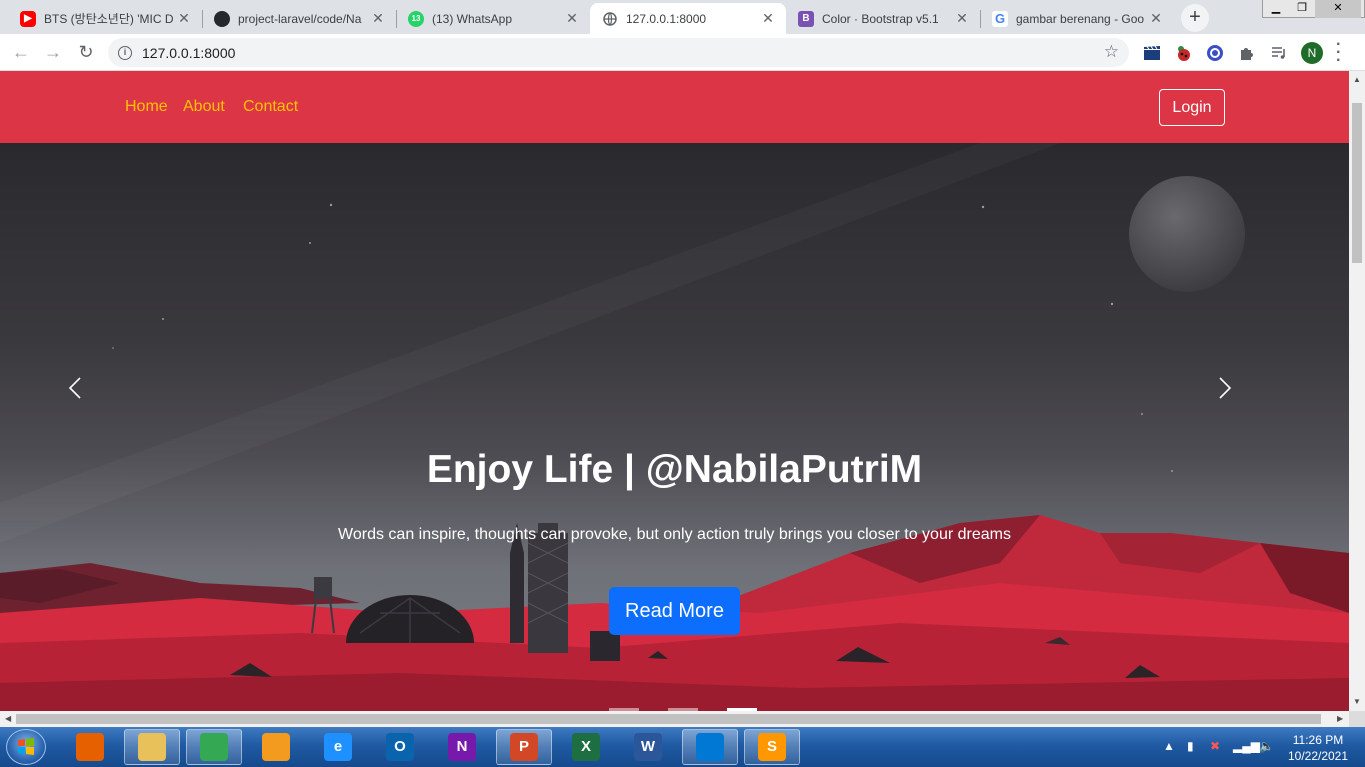 The width and height of the screenshot is (1365, 767). I want to click on vertical-scroll-thumb, so click(1357, 183).